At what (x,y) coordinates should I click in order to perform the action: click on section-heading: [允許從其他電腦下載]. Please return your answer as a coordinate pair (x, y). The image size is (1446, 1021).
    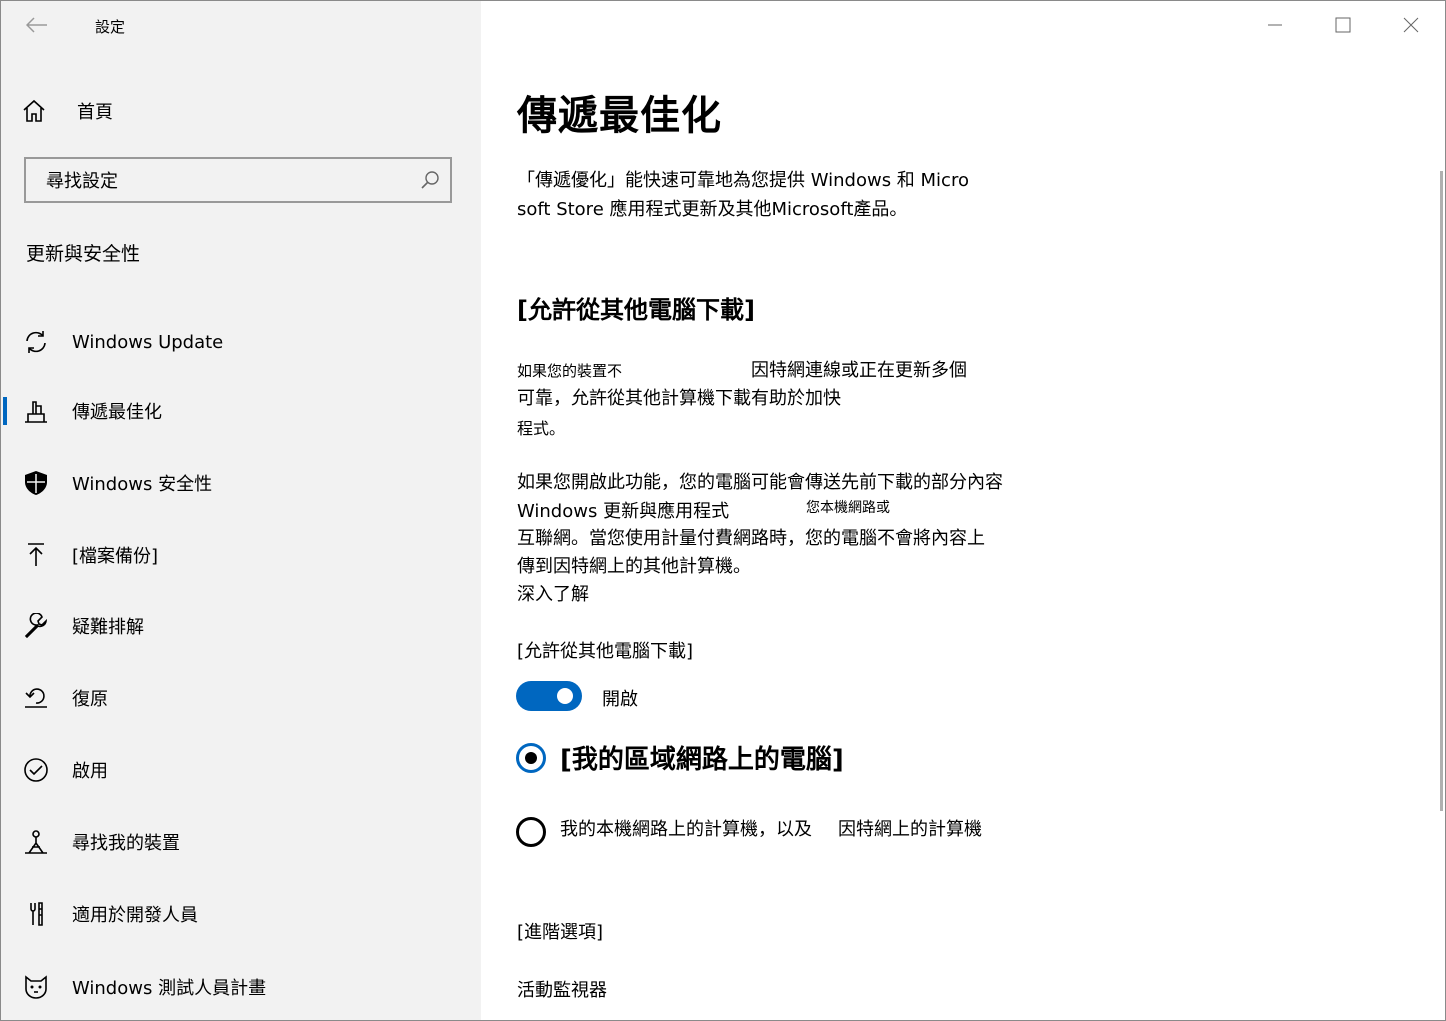
    Looking at the image, I should click on (636, 310).